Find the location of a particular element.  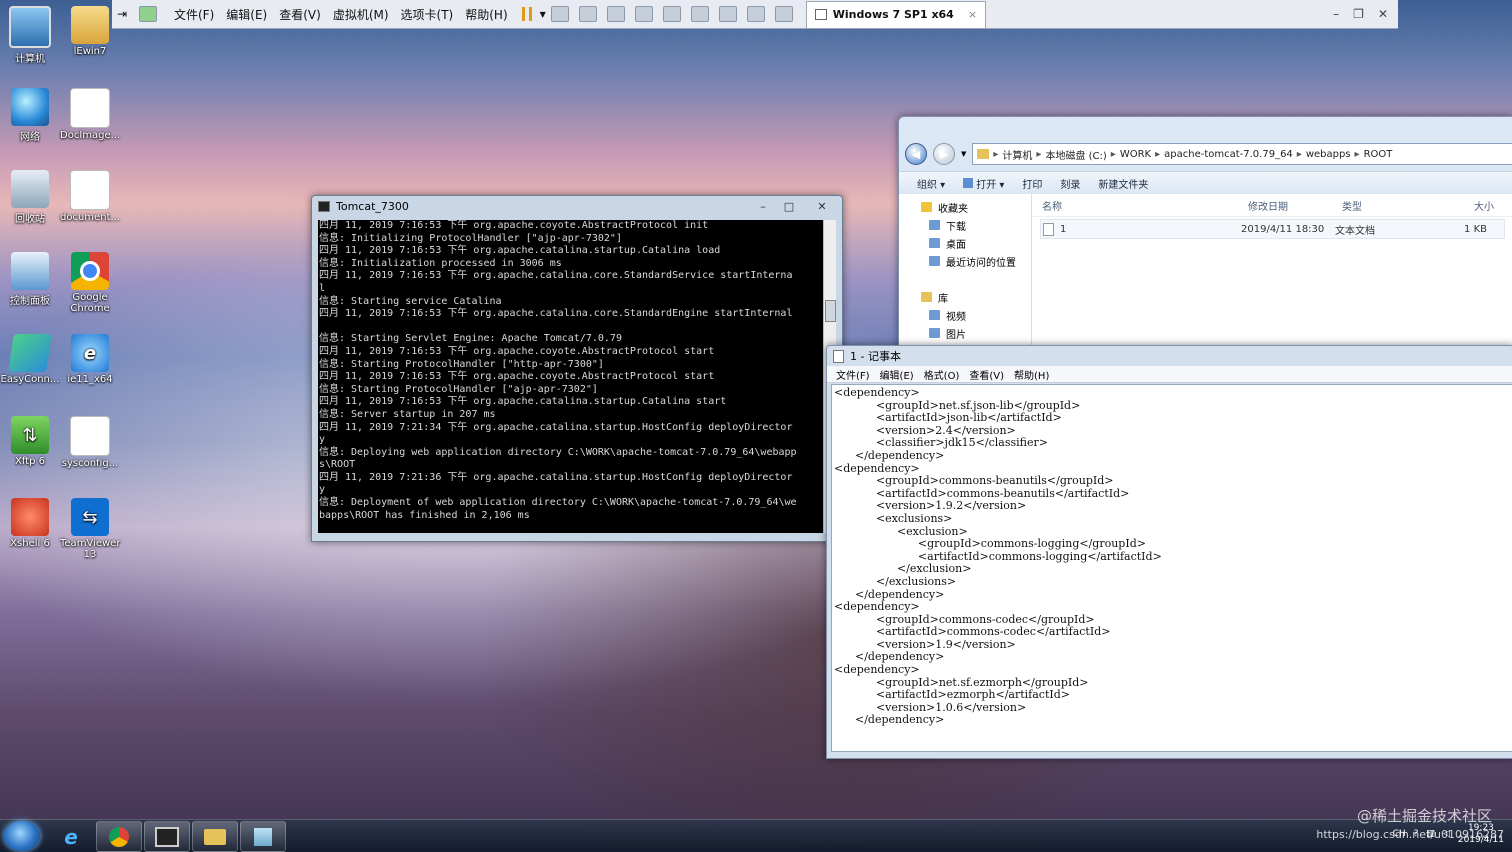

start-button is located at coordinates (22, 836).